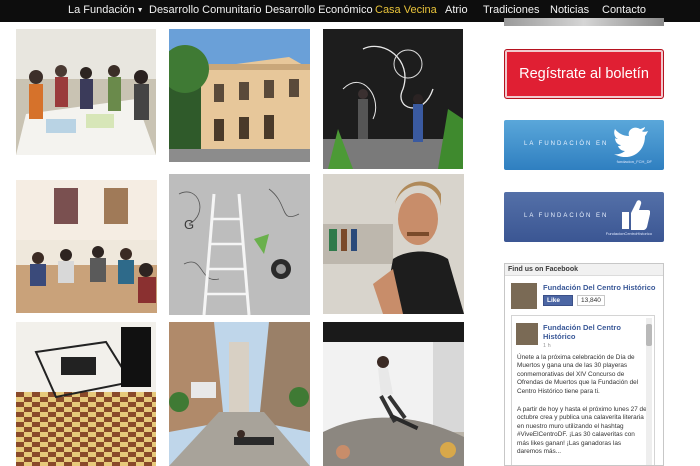  What do you see at coordinates (239, 95) in the screenshot?
I see `gallery-photo-colonial-building` at bounding box center [239, 95].